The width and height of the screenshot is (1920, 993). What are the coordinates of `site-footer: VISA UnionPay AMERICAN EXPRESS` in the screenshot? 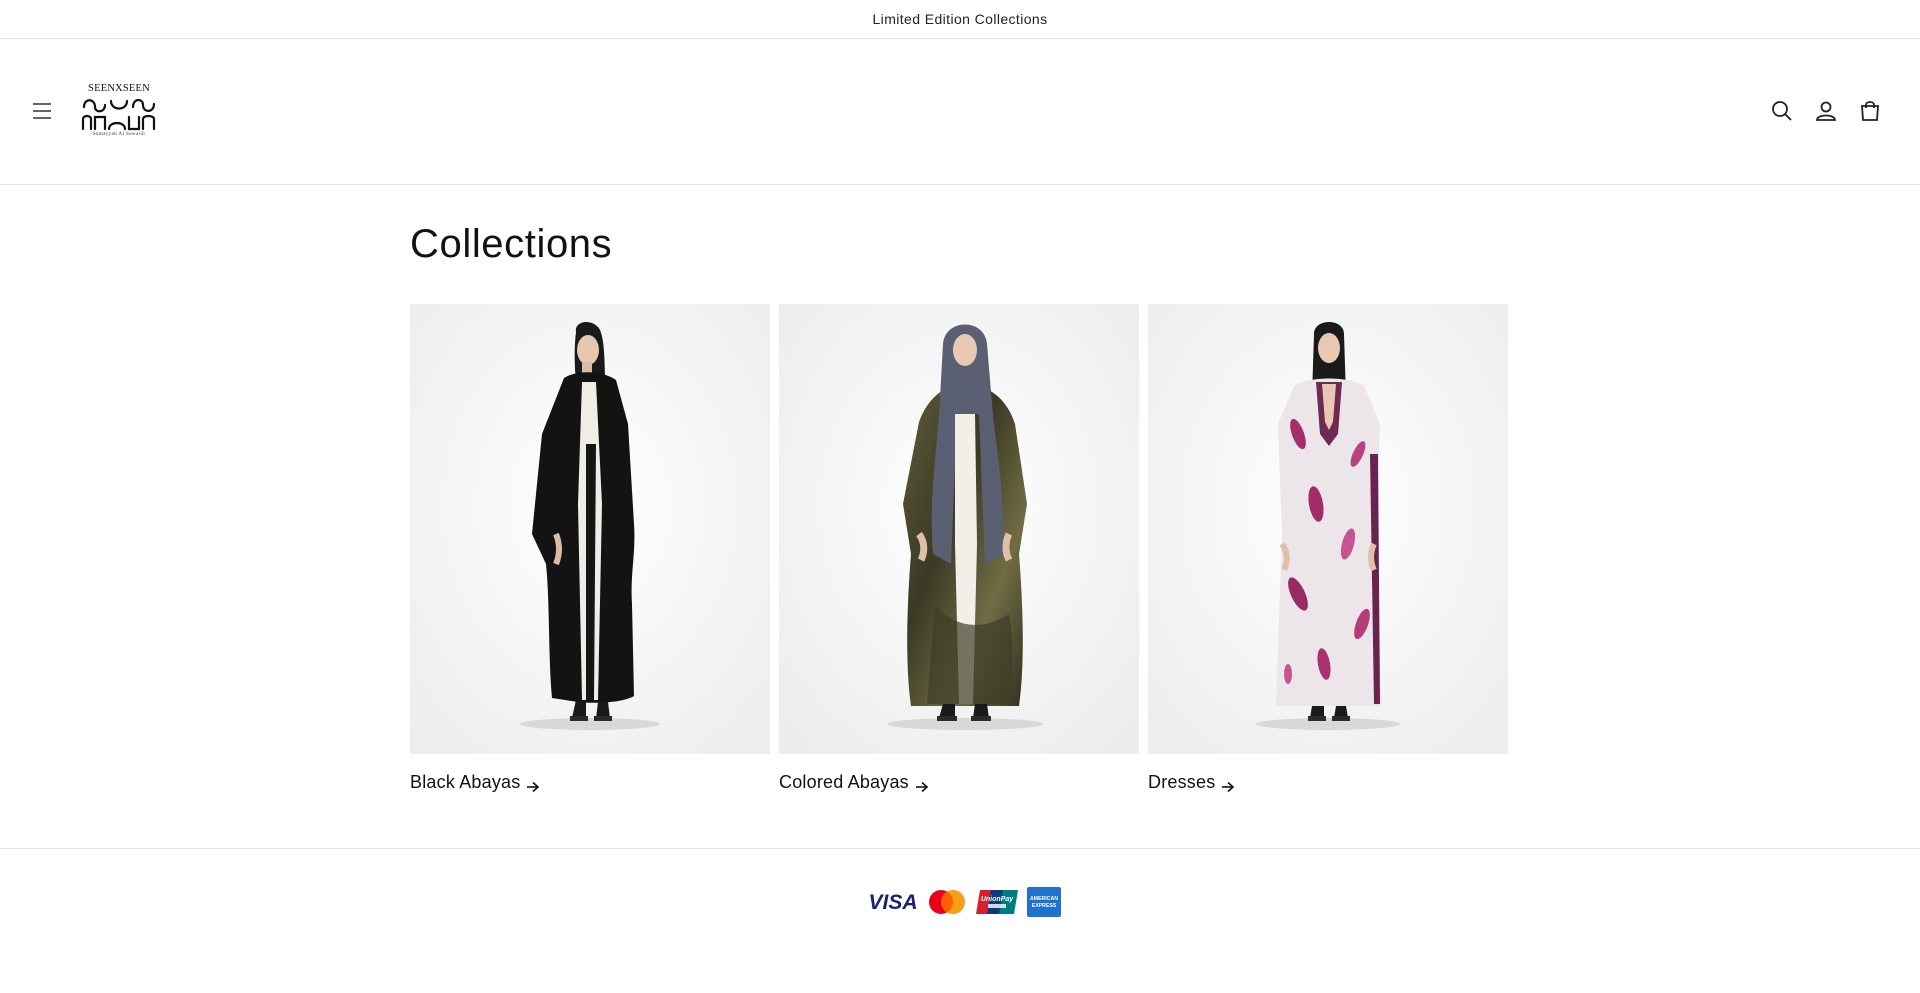 It's located at (960, 920).